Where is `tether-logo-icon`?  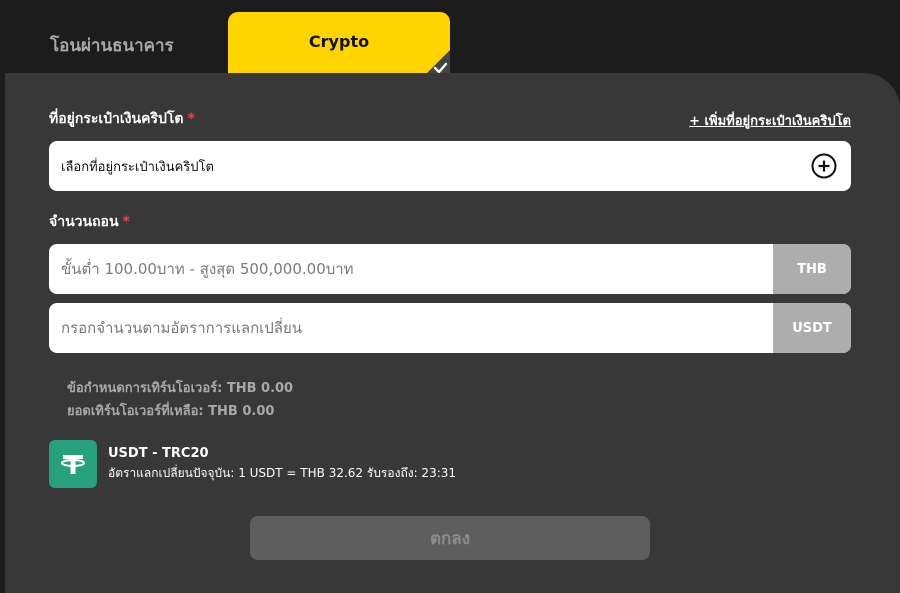 tether-logo-icon is located at coordinates (73, 464).